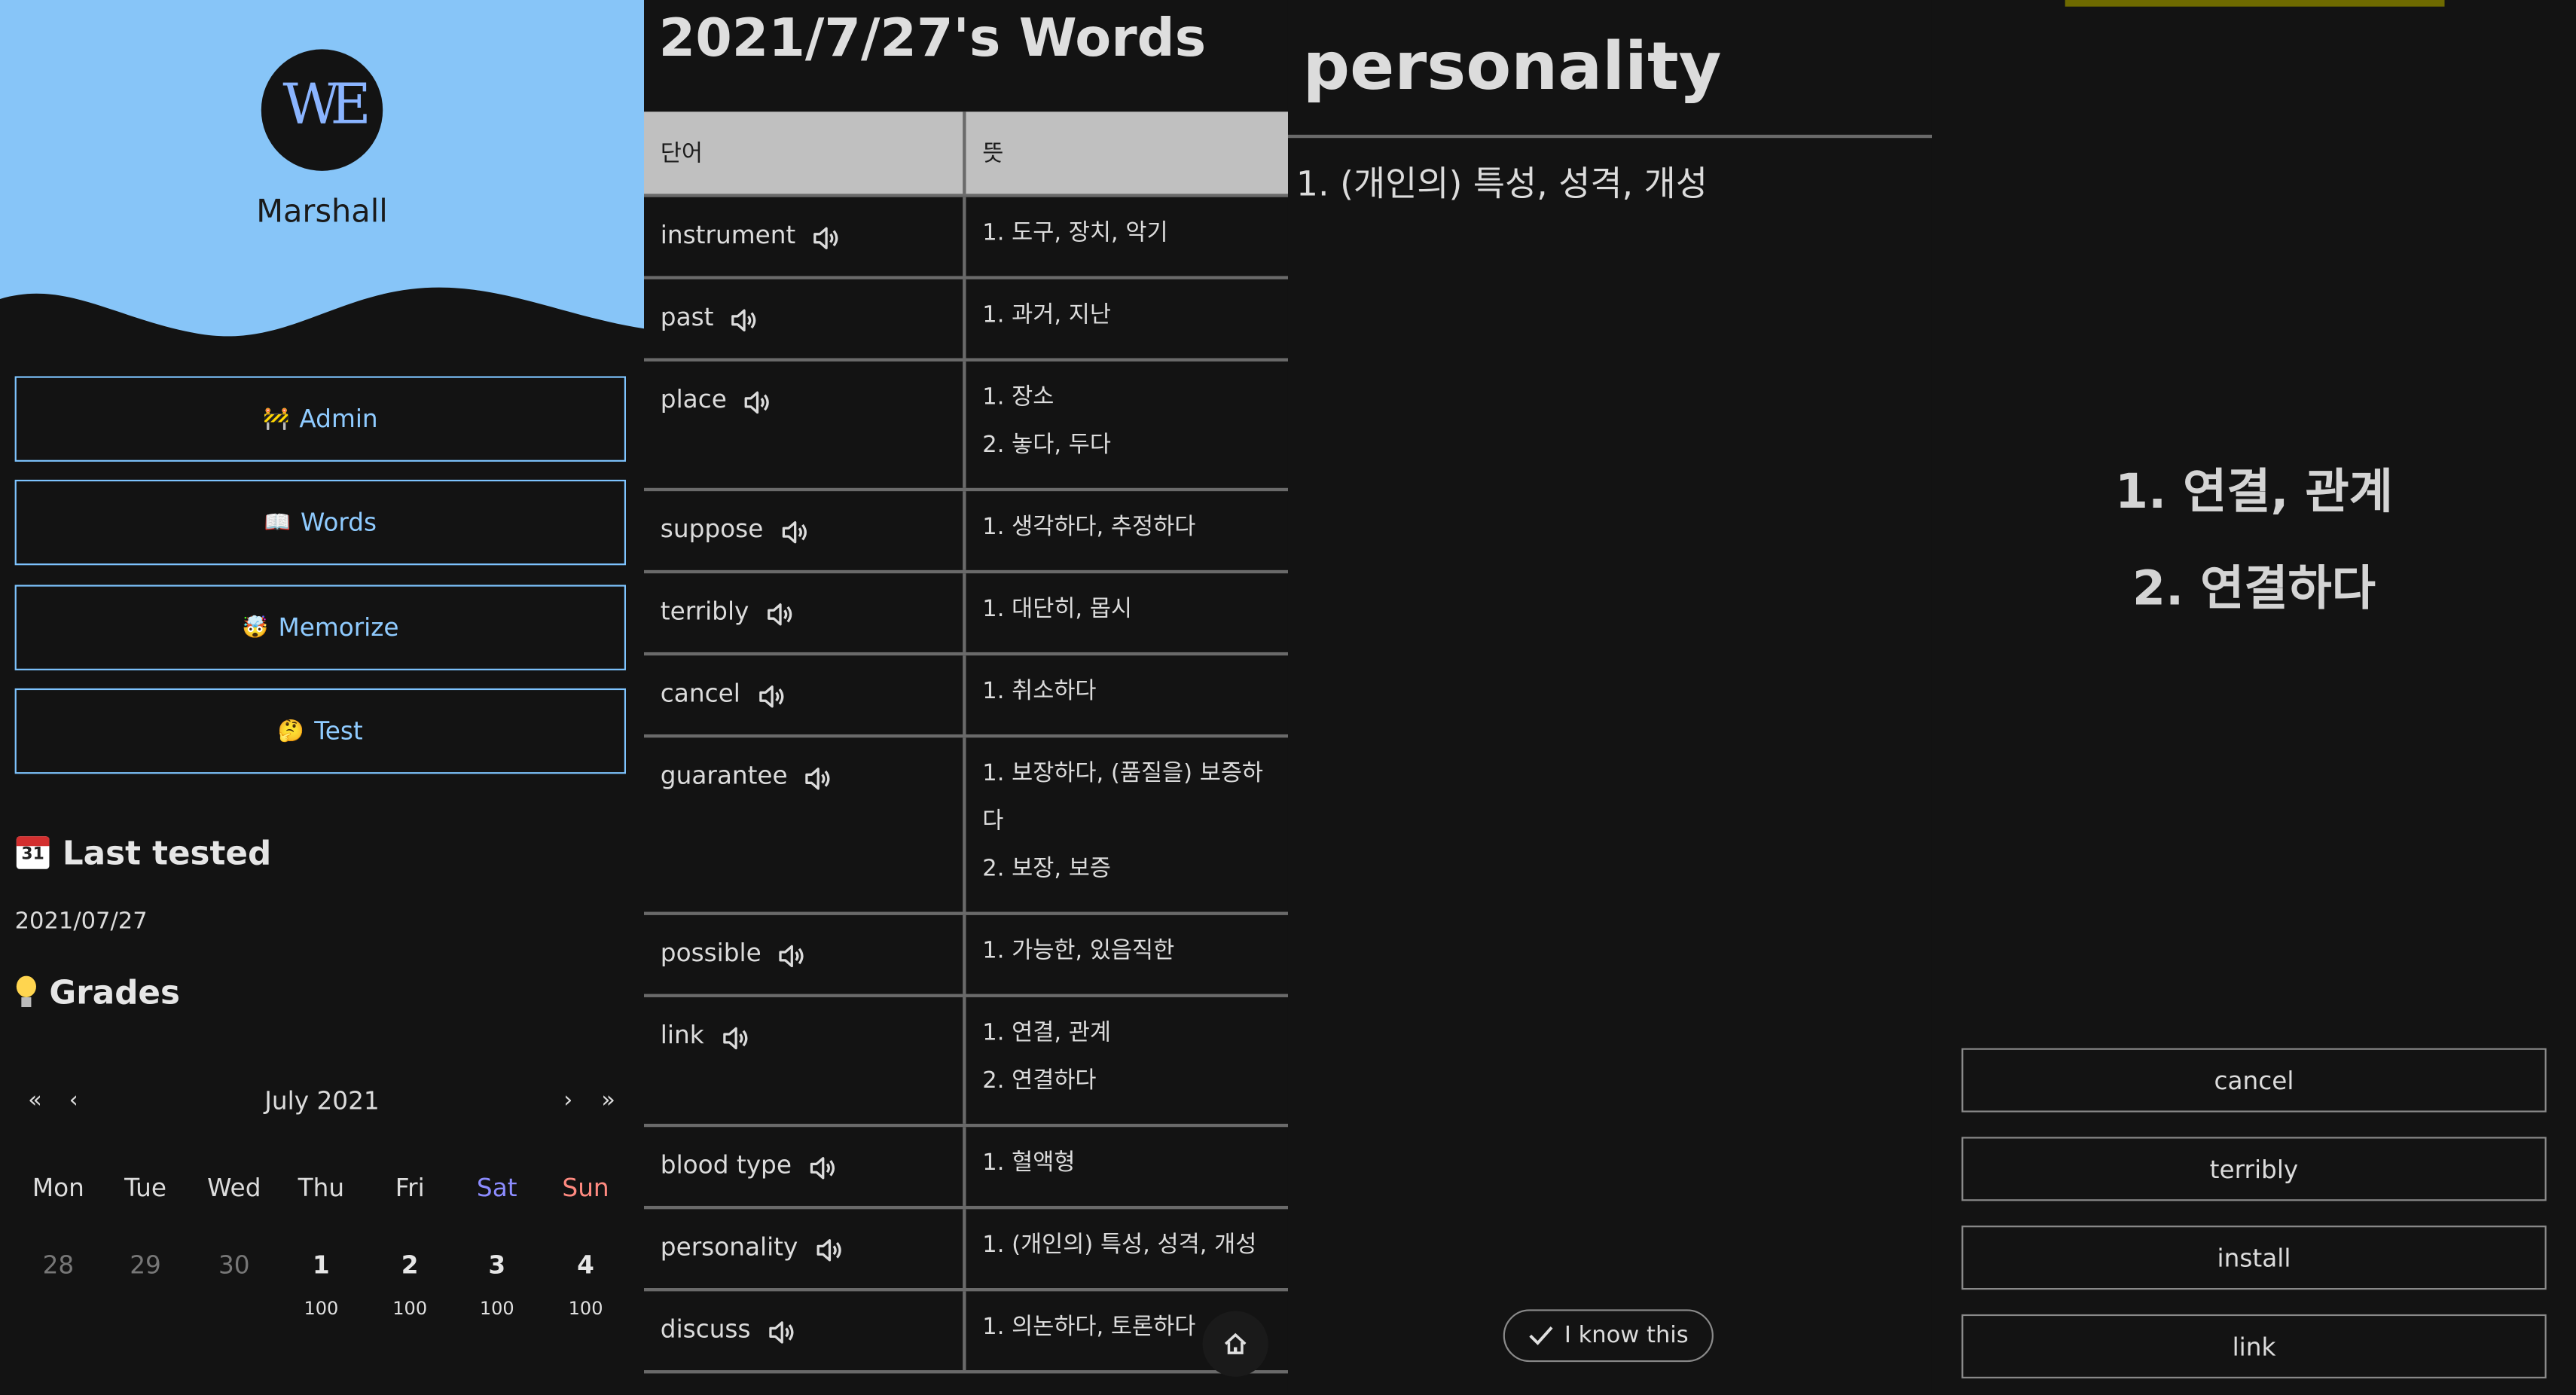 This screenshot has width=2576, height=1395. What do you see at coordinates (235, 1265) in the screenshot?
I see `calendar-day: 30` at bounding box center [235, 1265].